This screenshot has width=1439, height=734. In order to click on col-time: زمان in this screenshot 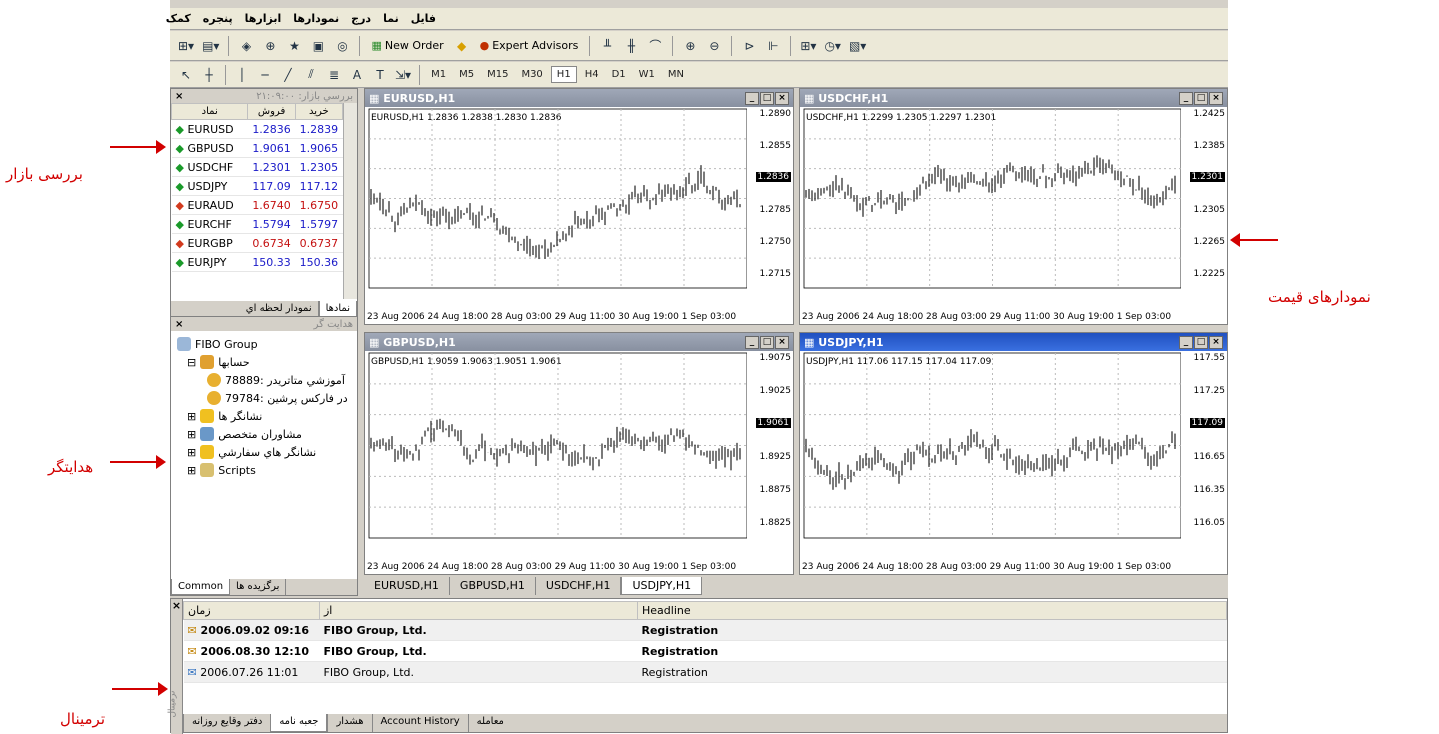, I will do `click(251, 610)`.